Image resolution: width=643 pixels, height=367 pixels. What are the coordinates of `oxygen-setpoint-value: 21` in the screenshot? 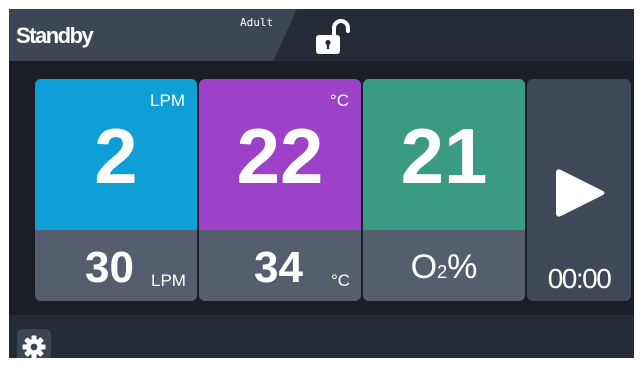 It's located at (444, 156).